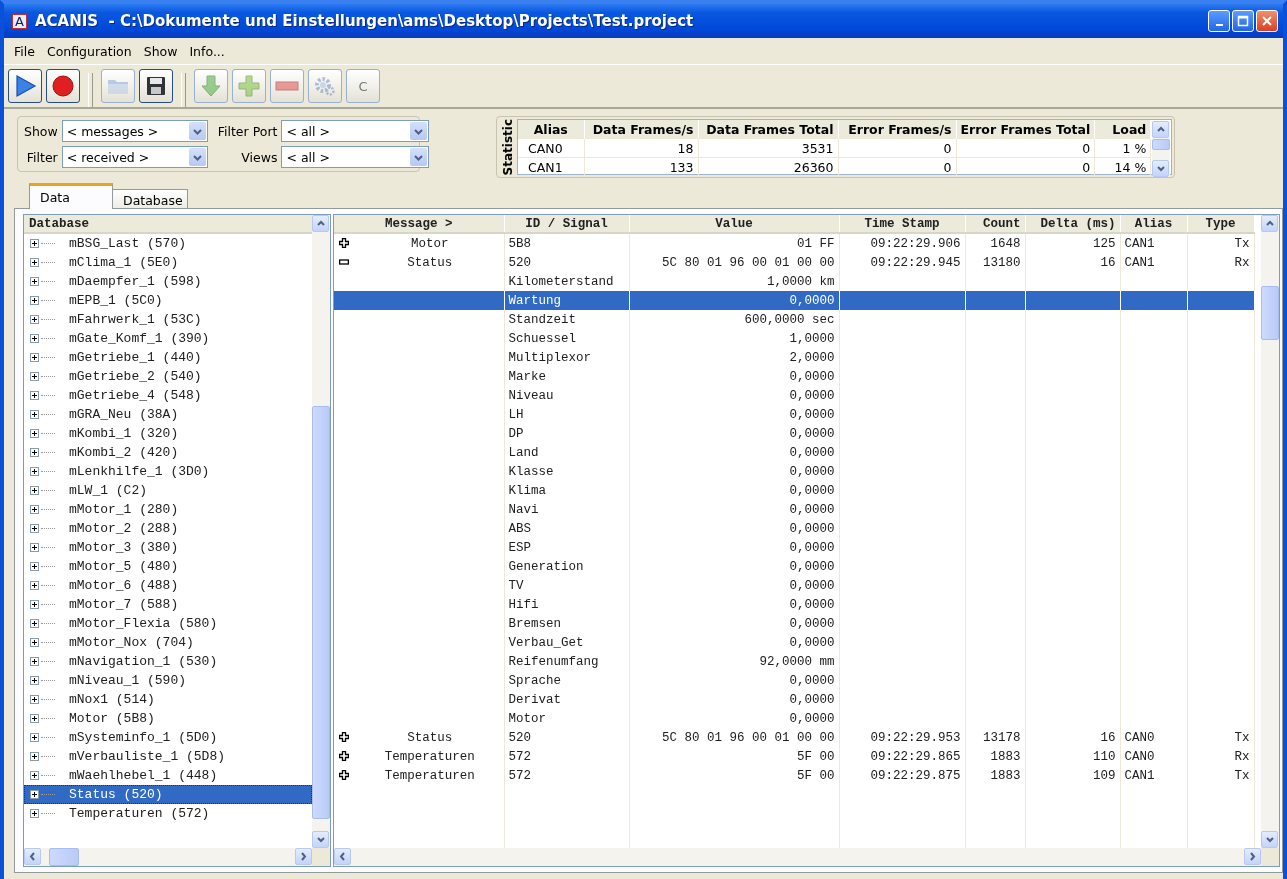  I want to click on column-header: Count, so click(995, 224).